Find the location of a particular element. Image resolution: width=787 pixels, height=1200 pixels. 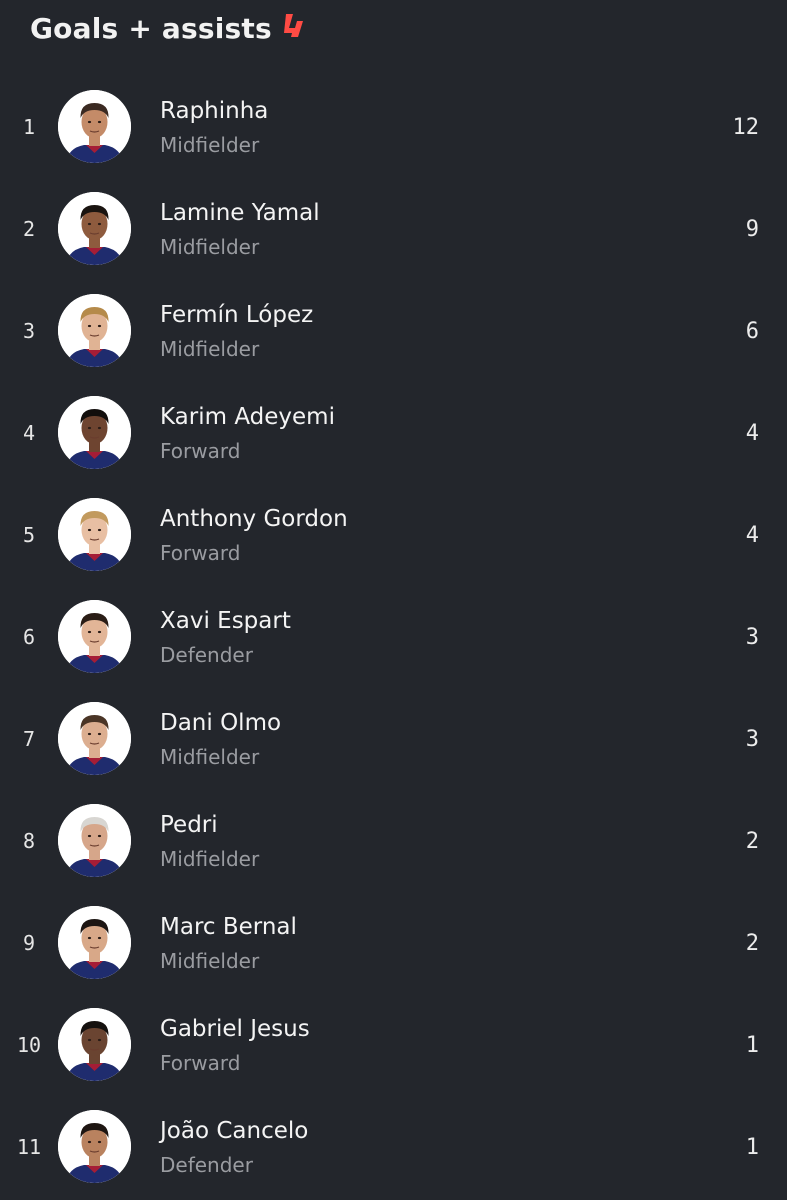

list-item: 7 Dani Olmo Midfielder 3 is located at coordinates (393, 739).